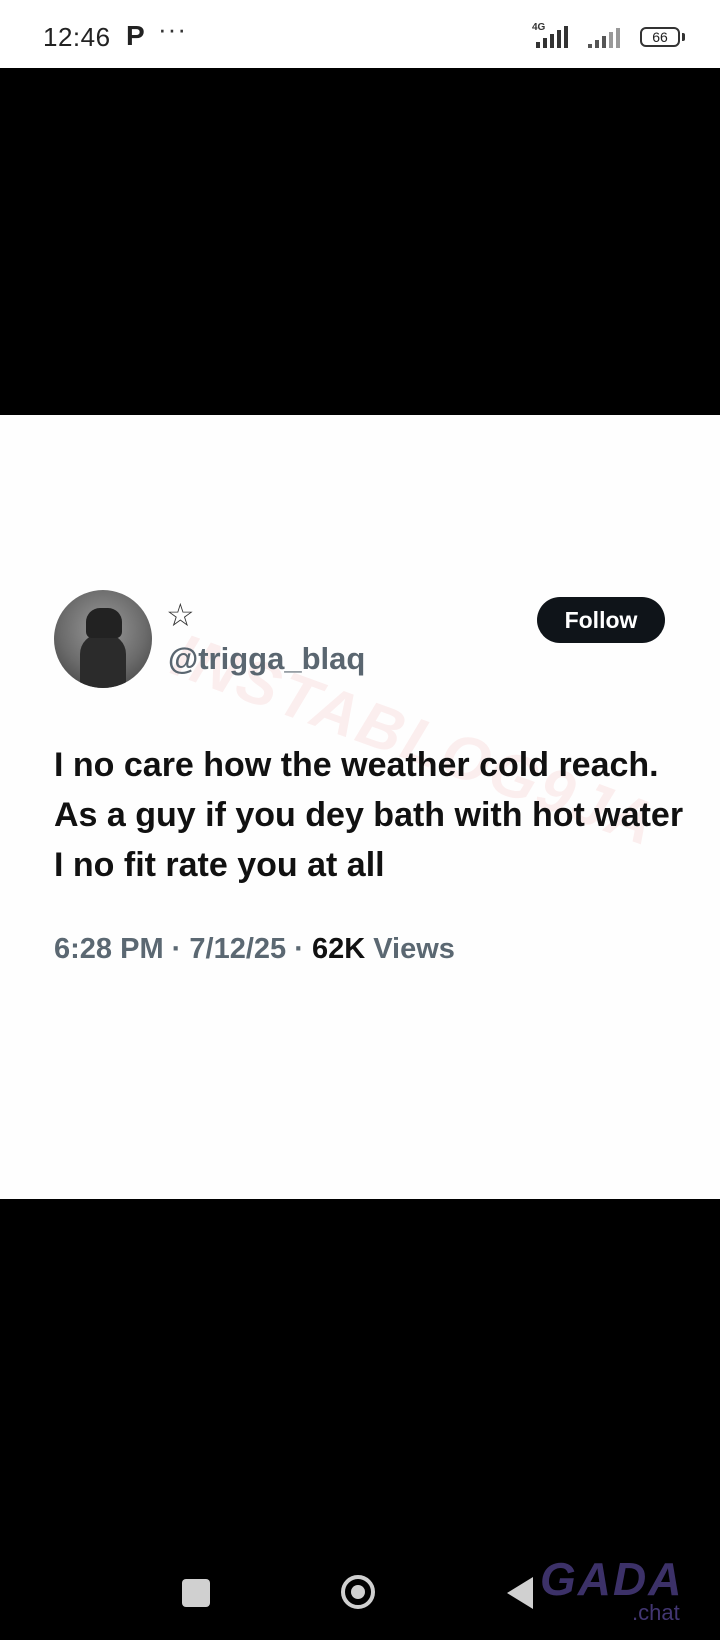  I want to click on battery-tip, so click(683, 37).